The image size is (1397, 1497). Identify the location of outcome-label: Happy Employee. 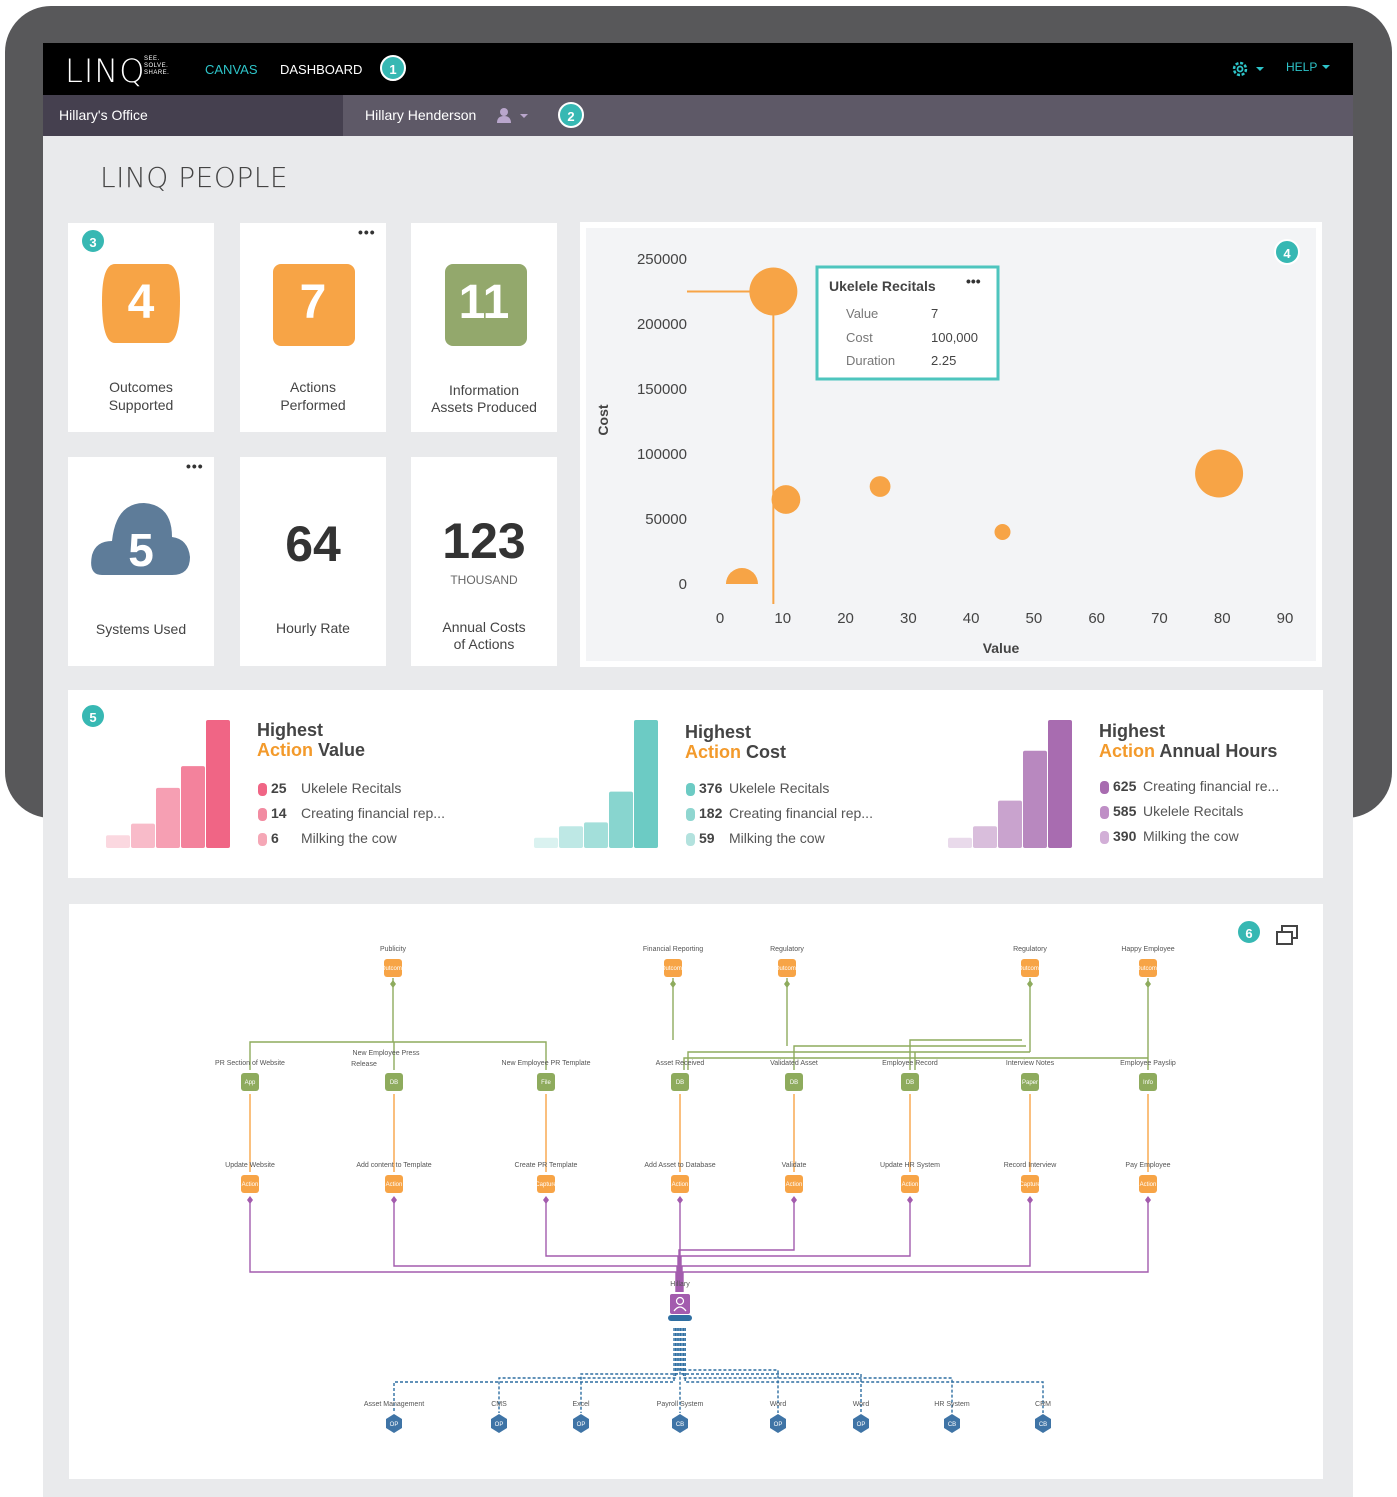
(1147, 949).